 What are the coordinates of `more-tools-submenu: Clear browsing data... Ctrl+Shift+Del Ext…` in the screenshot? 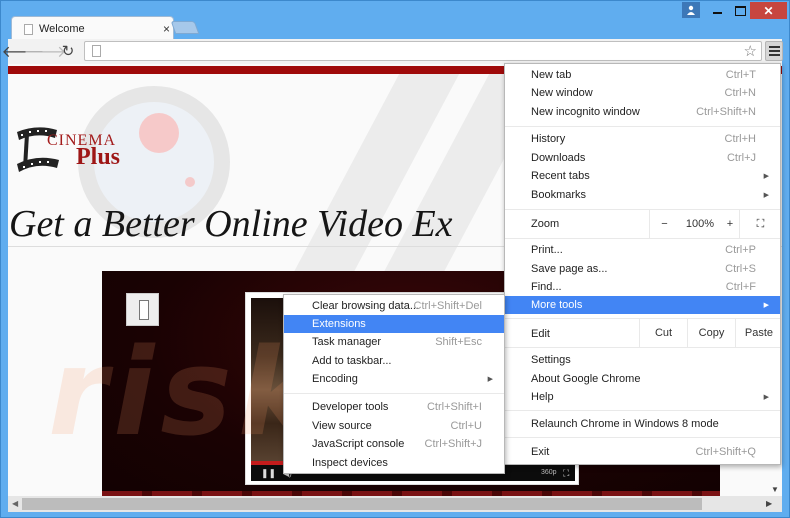 It's located at (394, 384).